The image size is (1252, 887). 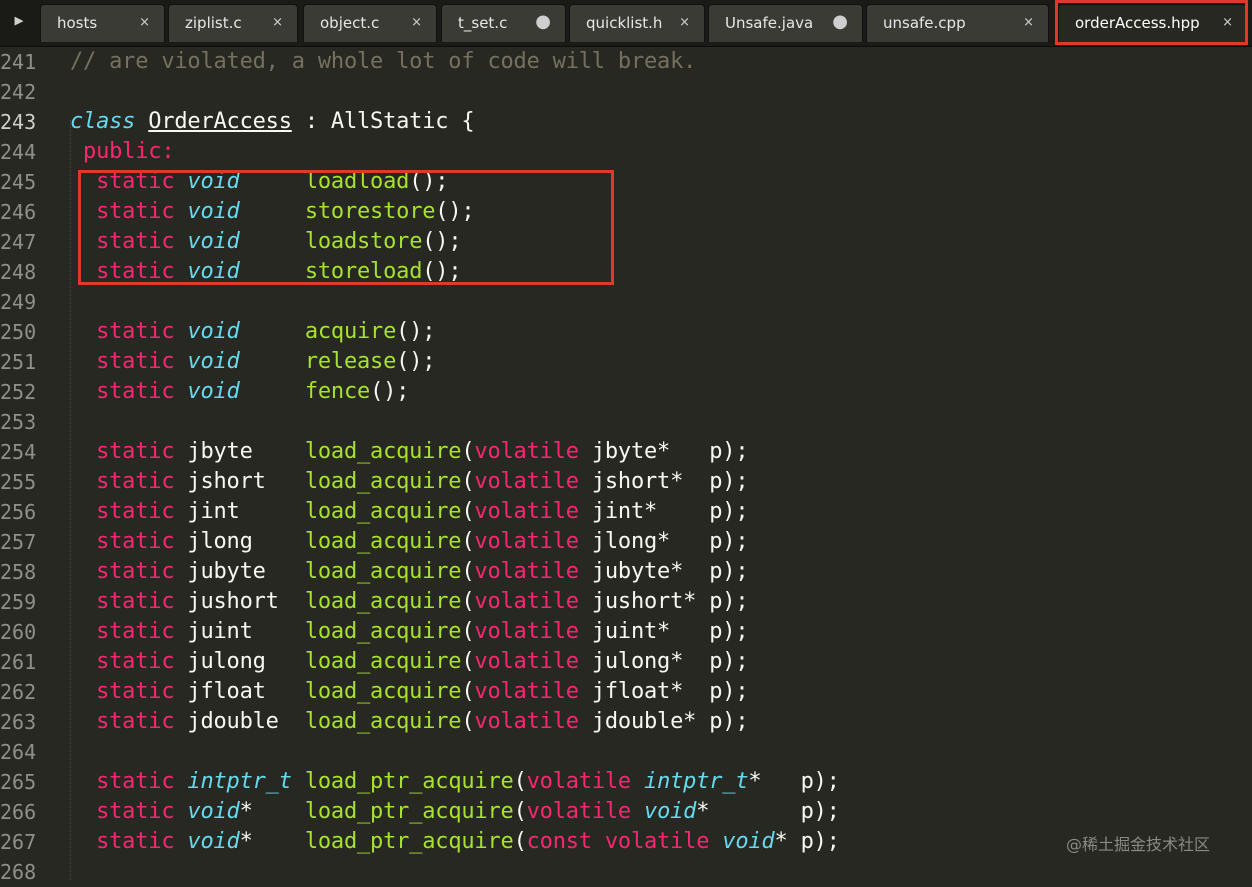 I want to click on tab-t-set-c: t_set.c ●, so click(x=503, y=23).